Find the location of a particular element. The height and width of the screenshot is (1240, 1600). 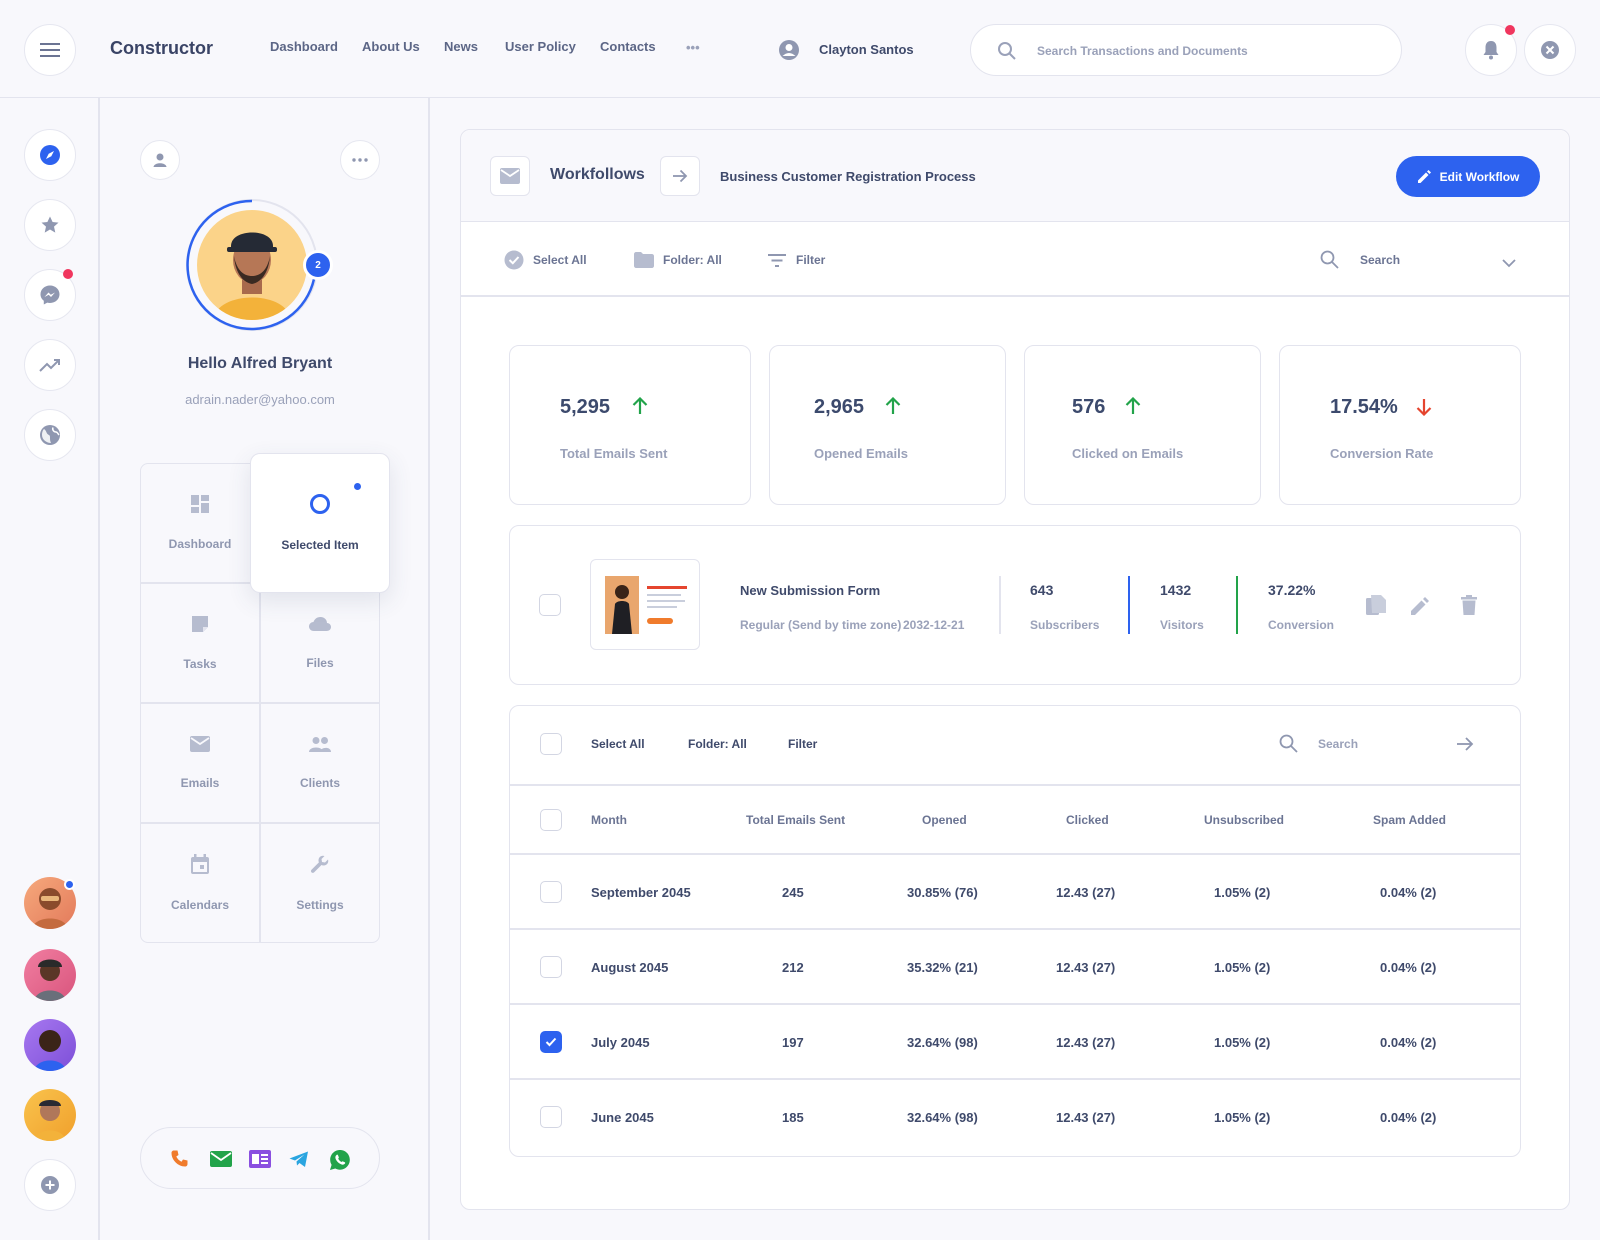

cell-spam: 0.04% (2) is located at coordinates (1408, 1042).